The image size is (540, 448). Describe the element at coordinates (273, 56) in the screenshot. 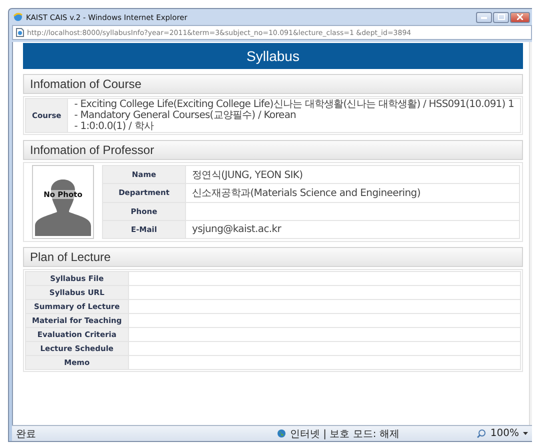

I see `page-title: Syllabus` at that location.